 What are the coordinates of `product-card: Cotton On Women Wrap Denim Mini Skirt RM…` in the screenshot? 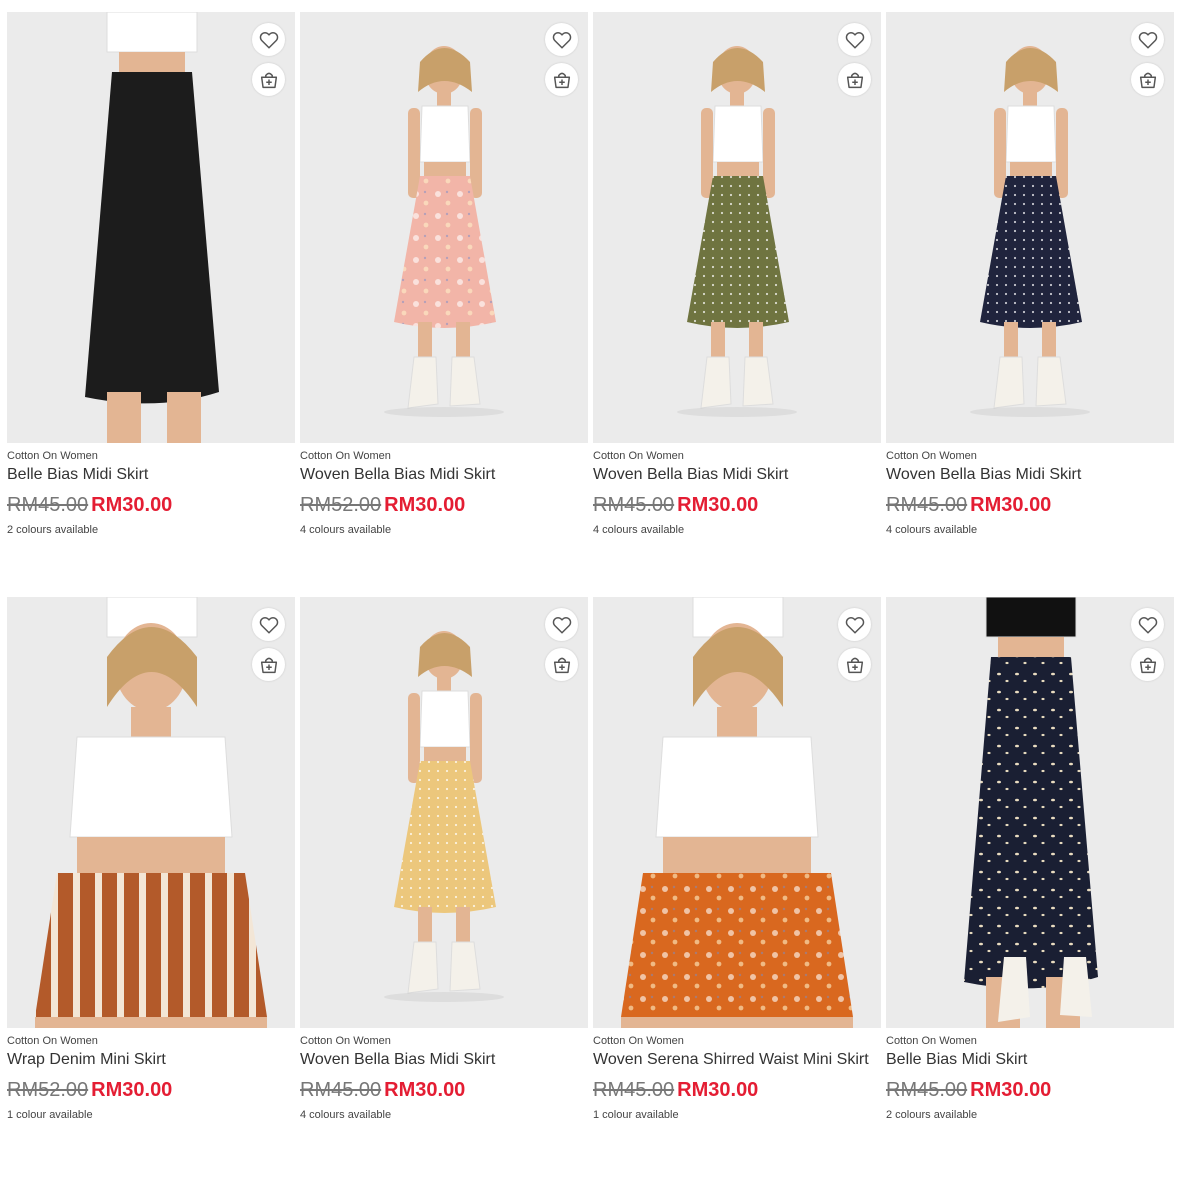 It's located at (151, 889).